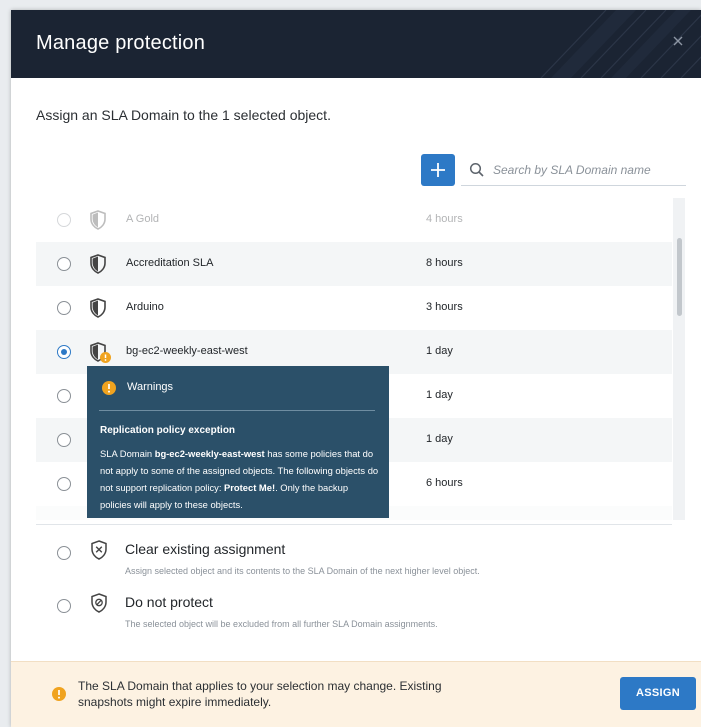 The height and width of the screenshot is (727, 701). Describe the element at coordinates (99, 550) in the screenshot. I see `clear-shield-icon` at that location.